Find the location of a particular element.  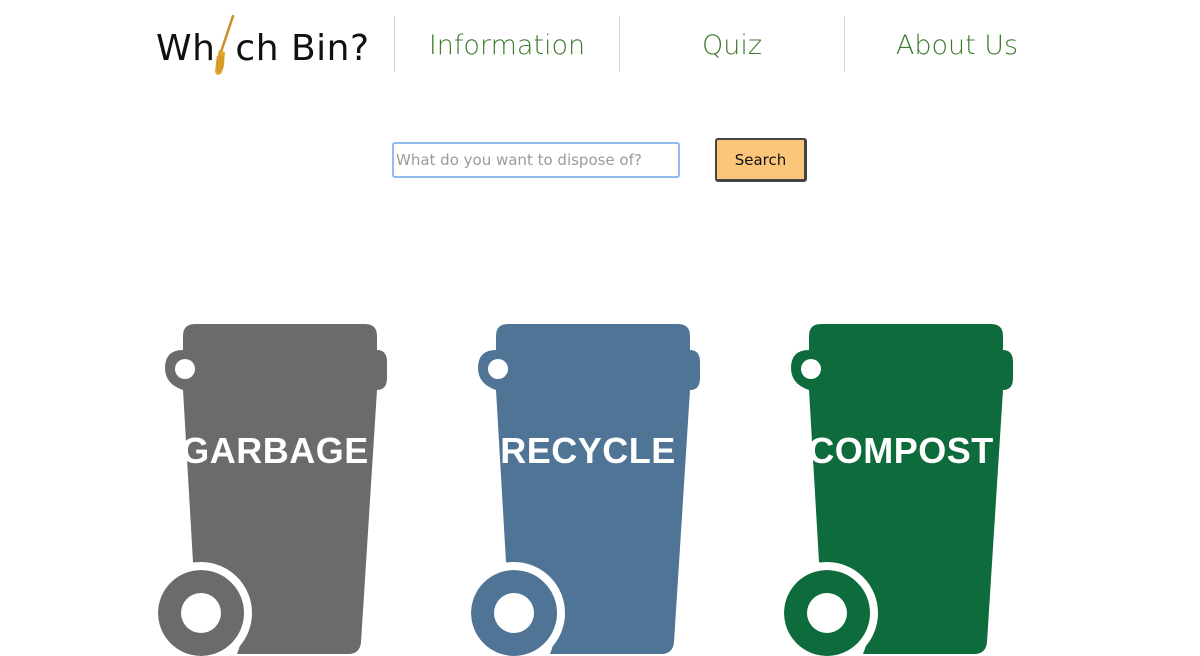

bin-recycle: RECYCLE is located at coordinates (588, 489).